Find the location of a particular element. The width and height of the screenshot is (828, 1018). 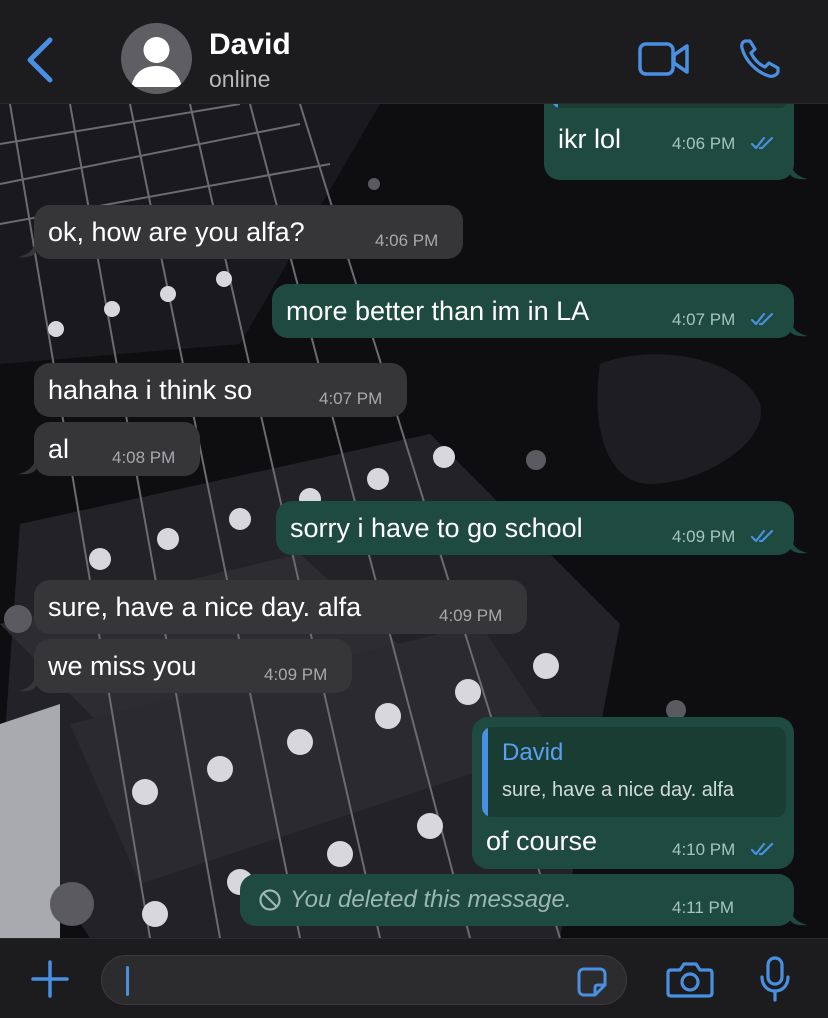

message-incoming: ok, how are you alfa? 4:06 PM is located at coordinates (248, 232).